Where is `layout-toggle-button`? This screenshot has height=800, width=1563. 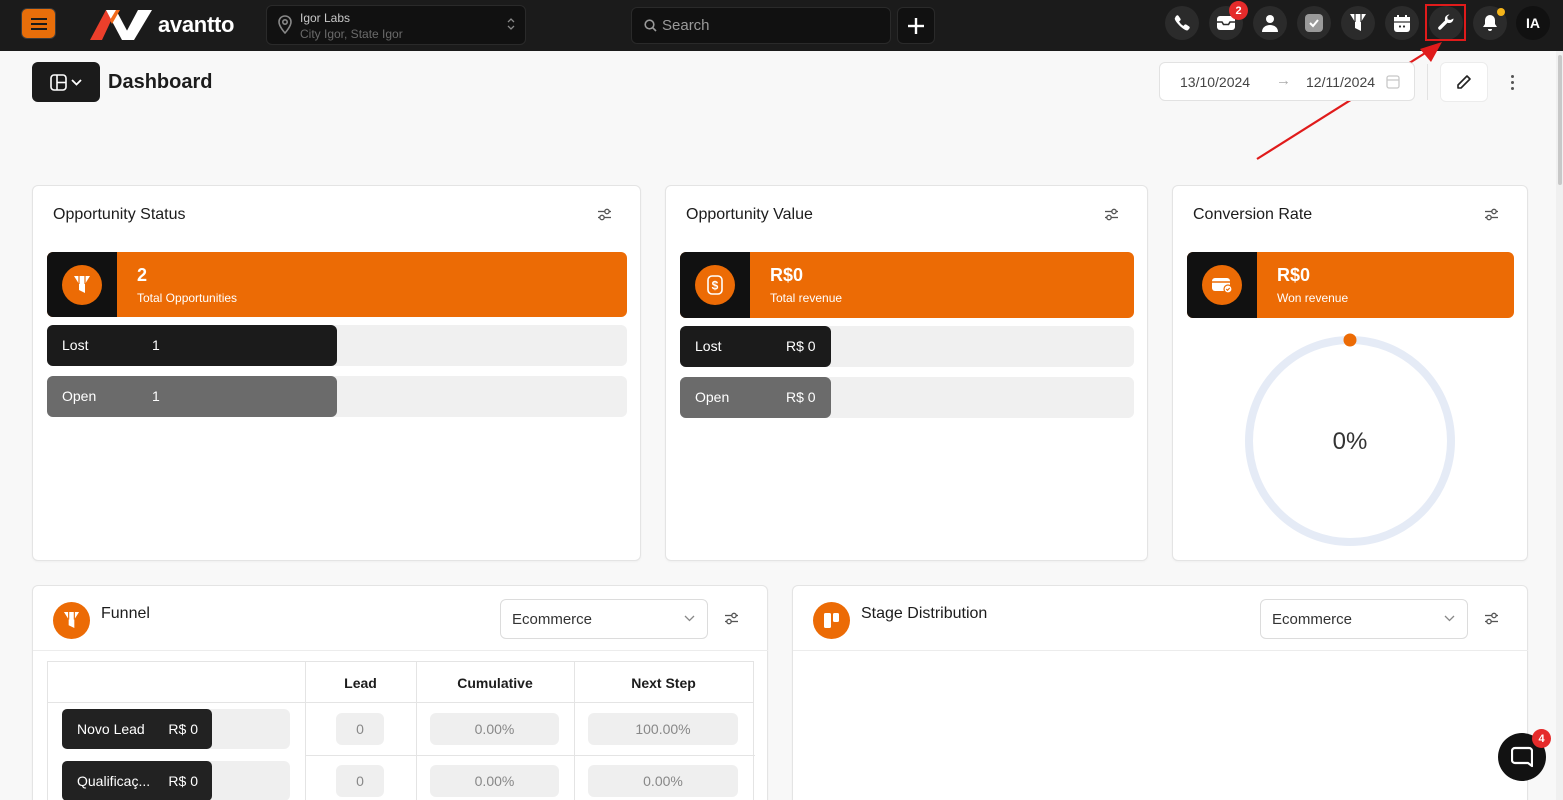
layout-toggle-button is located at coordinates (66, 82).